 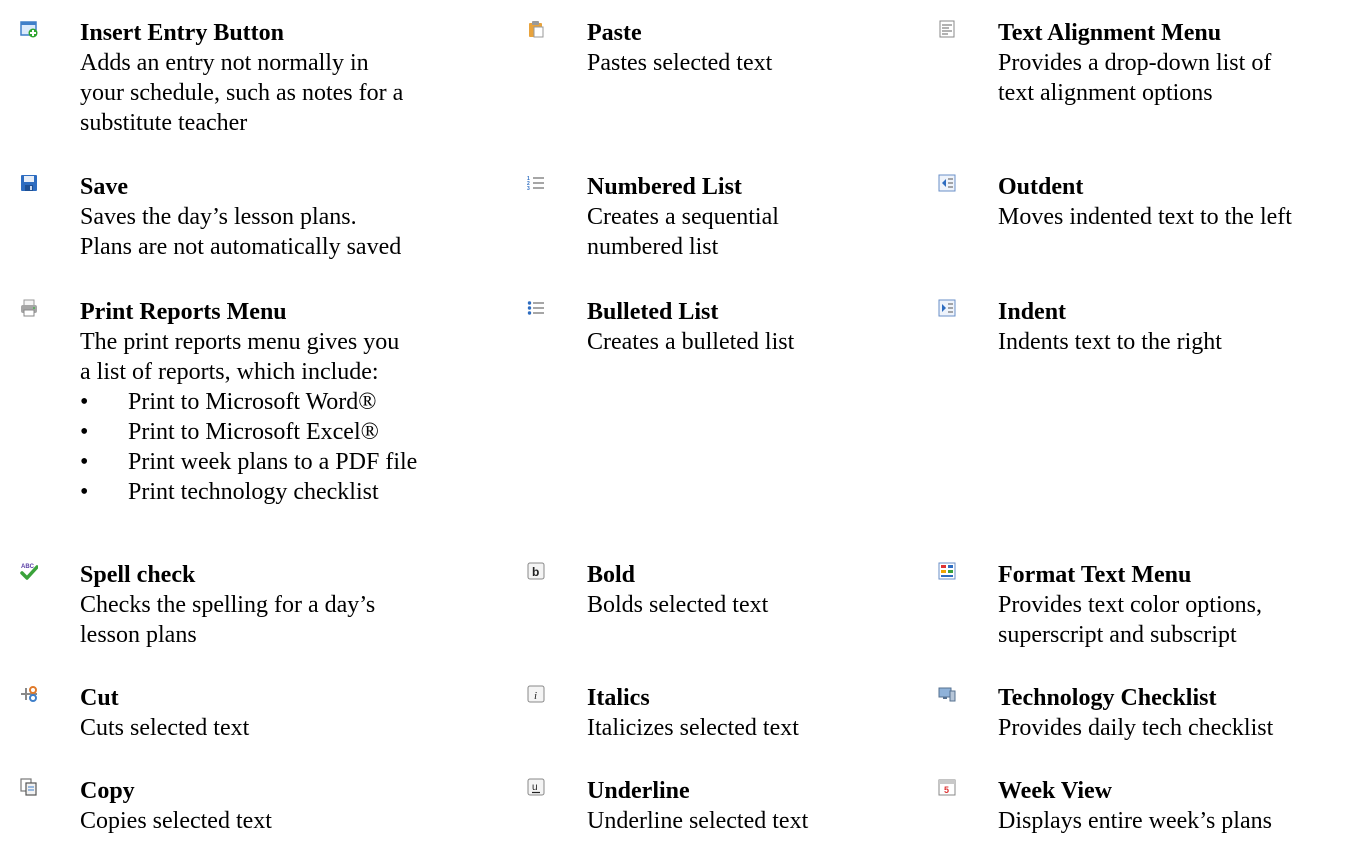 What do you see at coordinates (182, 33) in the screenshot?
I see `entry-title: Insert Entry Button` at bounding box center [182, 33].